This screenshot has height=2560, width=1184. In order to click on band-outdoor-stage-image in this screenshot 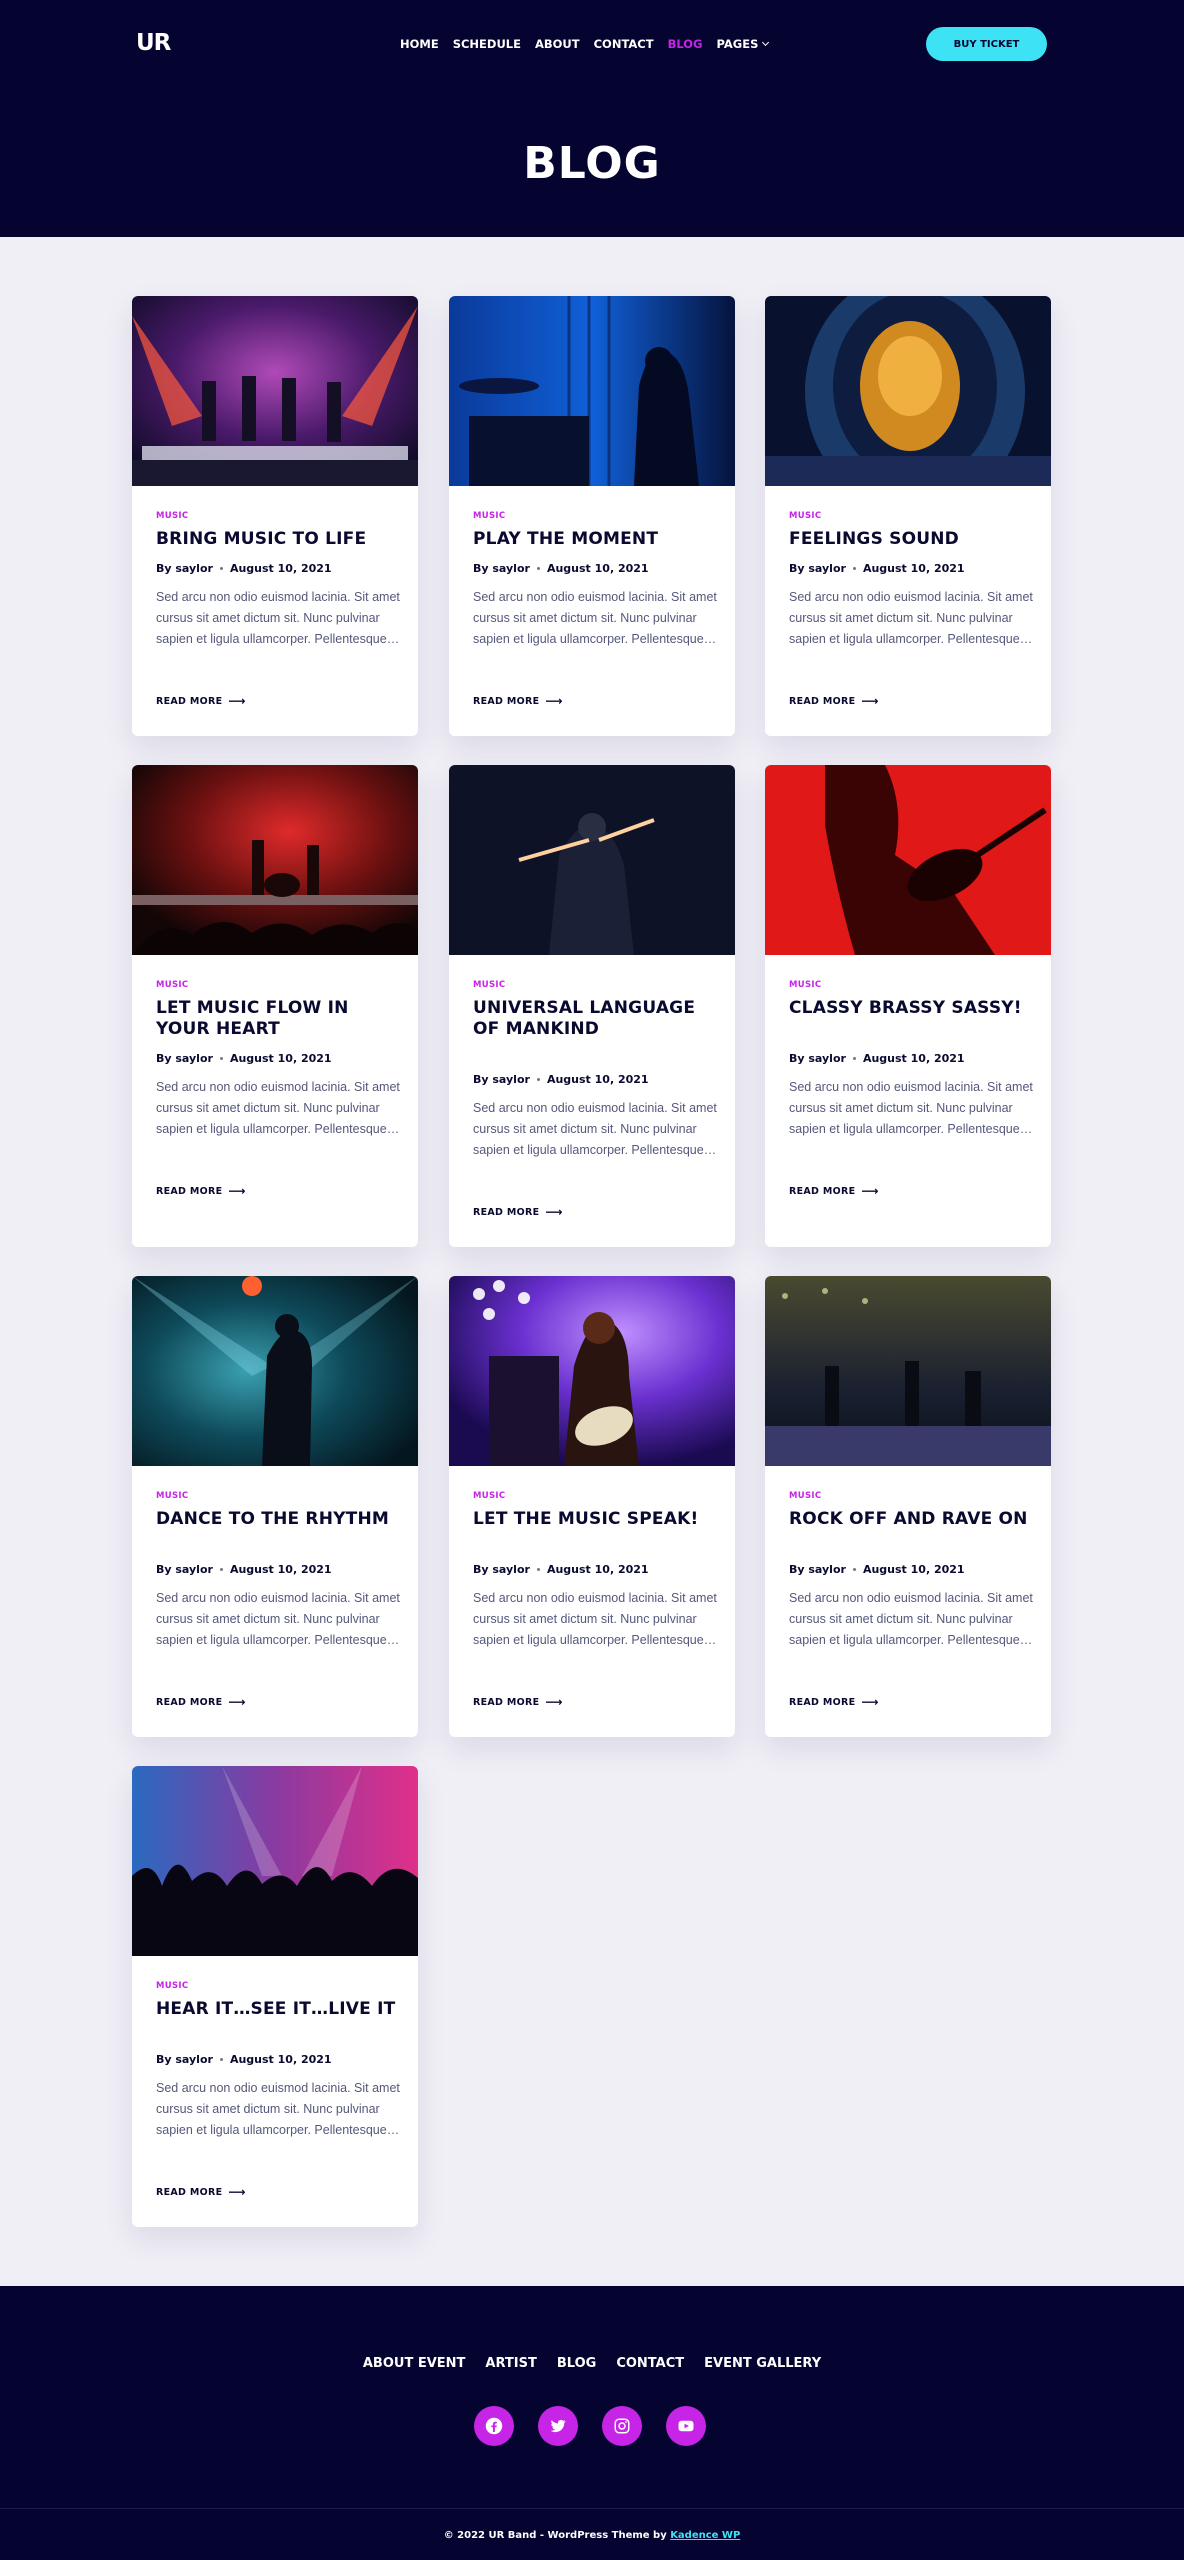, I will do `click(908, 1371)`.